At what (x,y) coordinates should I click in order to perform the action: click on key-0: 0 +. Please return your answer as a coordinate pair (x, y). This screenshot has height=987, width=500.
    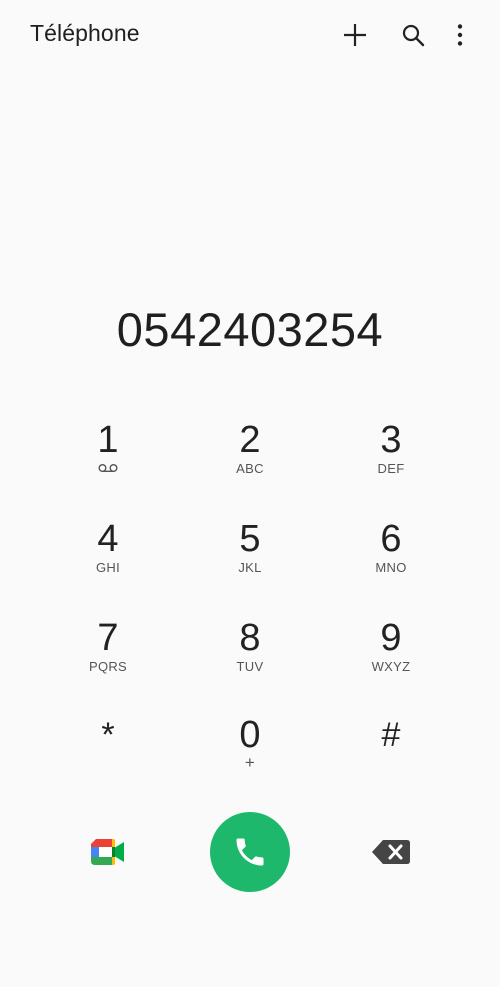
    Looking at the image, I should click on (250, 760).